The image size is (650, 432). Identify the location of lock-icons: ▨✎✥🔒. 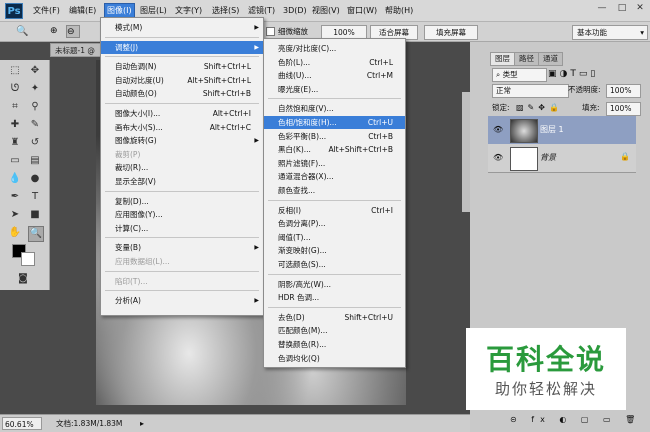
(539, 108).